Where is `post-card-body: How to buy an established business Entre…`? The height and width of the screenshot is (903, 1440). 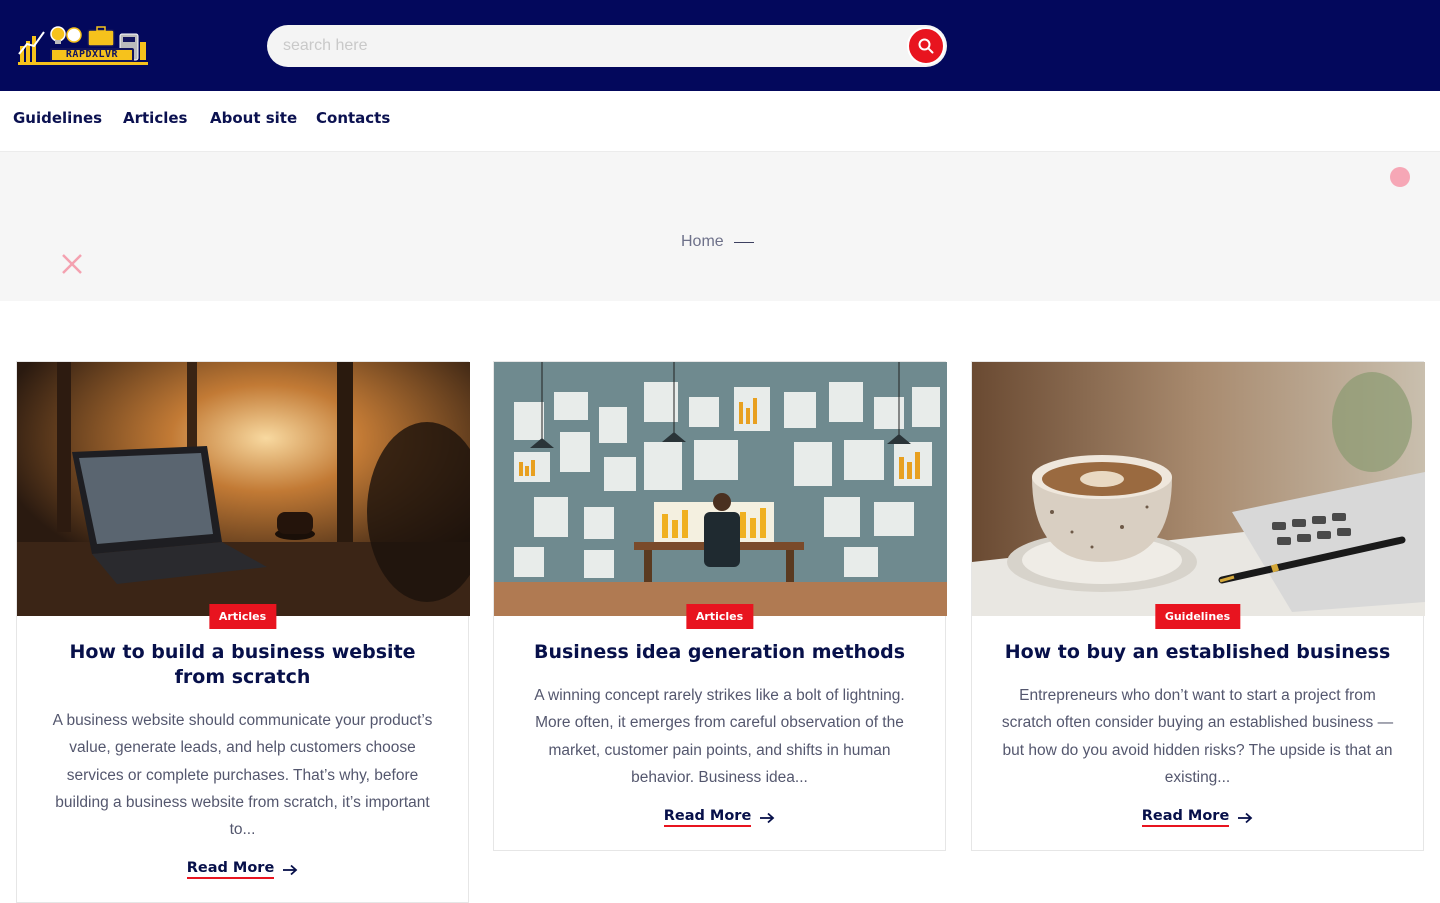 post-card-body: How to buy an established business Entre… is located at coordinates (1197, 733).